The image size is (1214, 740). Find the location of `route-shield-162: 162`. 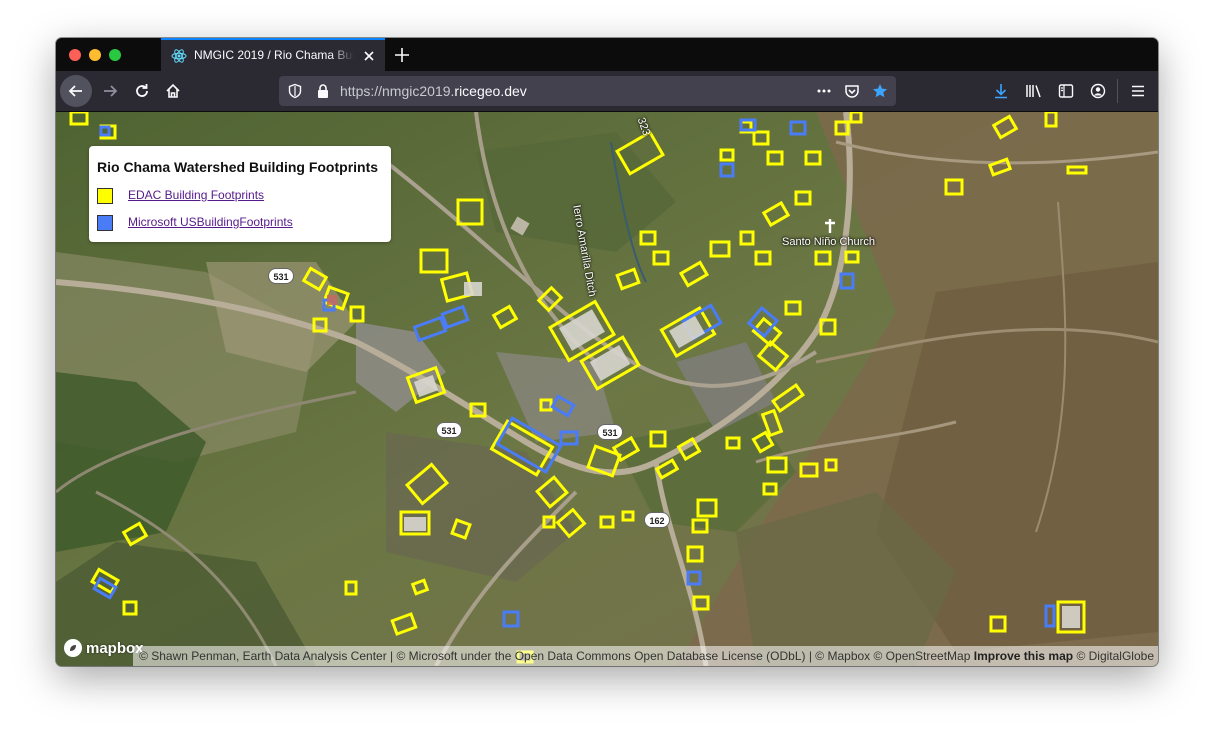

route-shield-162: 162 is located at coordinates (657, 520).